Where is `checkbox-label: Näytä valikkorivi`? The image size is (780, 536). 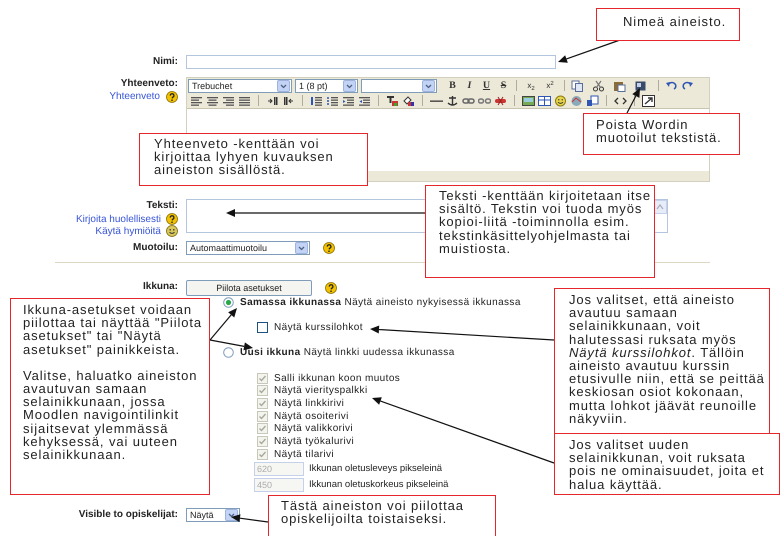
checkbox-label: Näytä valikkorivi is located at coordinates (314, 429).